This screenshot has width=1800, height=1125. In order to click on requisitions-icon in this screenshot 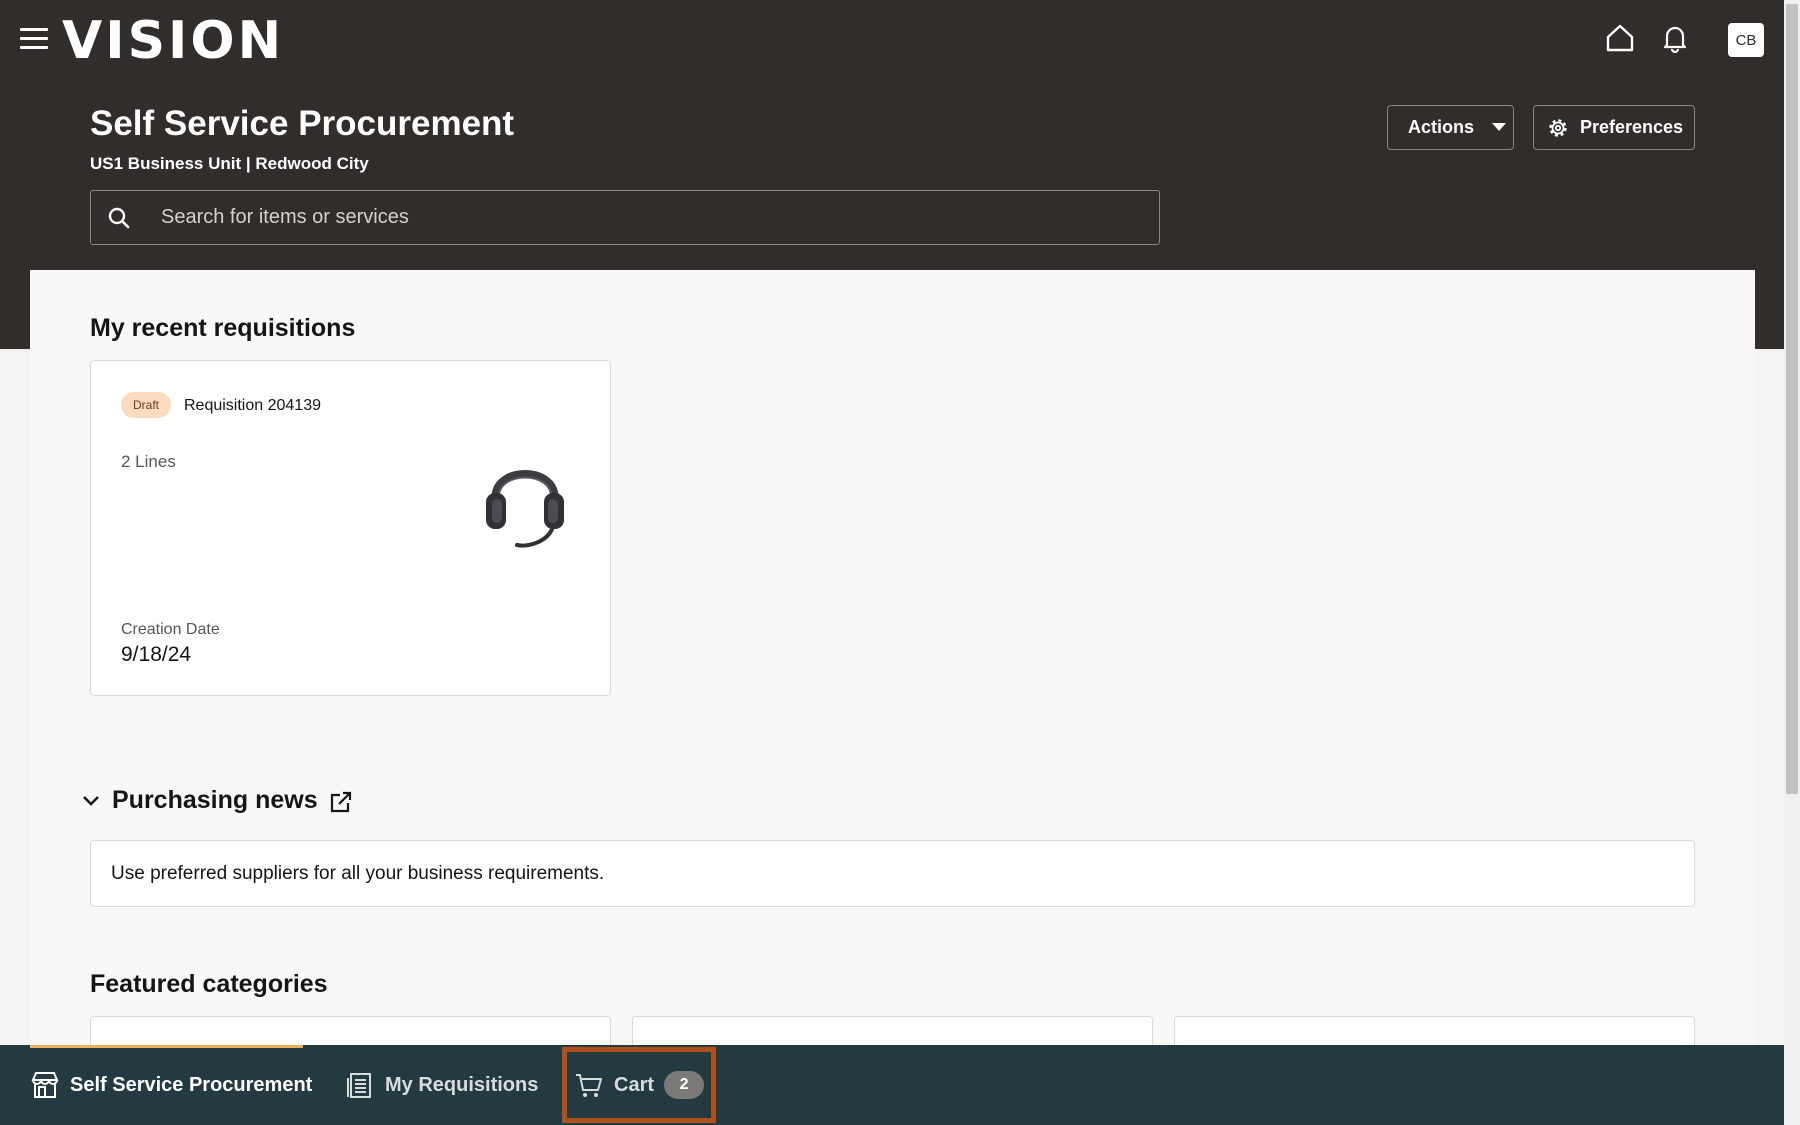, I will do `click(359, 1085)`.